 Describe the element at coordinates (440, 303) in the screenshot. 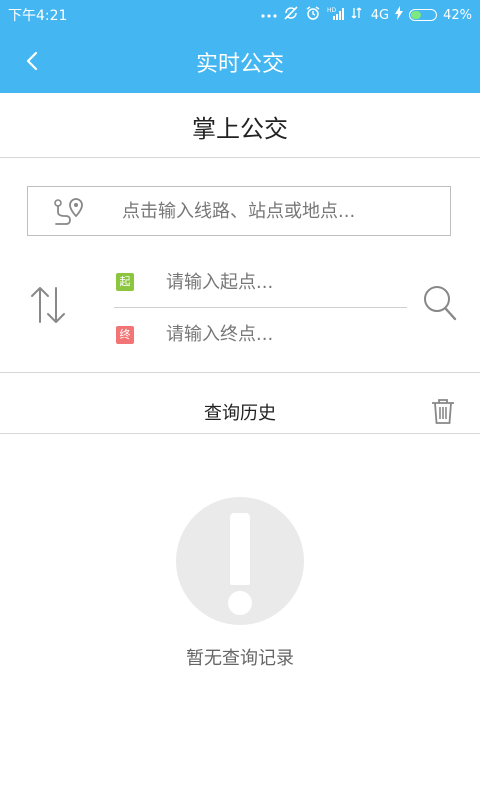

I see `search-icon` at that location.